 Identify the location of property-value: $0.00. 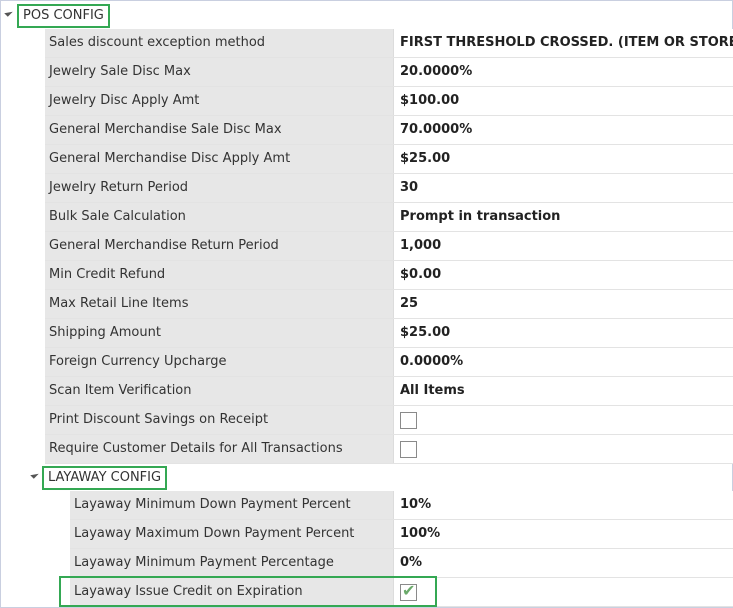
(420, 275).